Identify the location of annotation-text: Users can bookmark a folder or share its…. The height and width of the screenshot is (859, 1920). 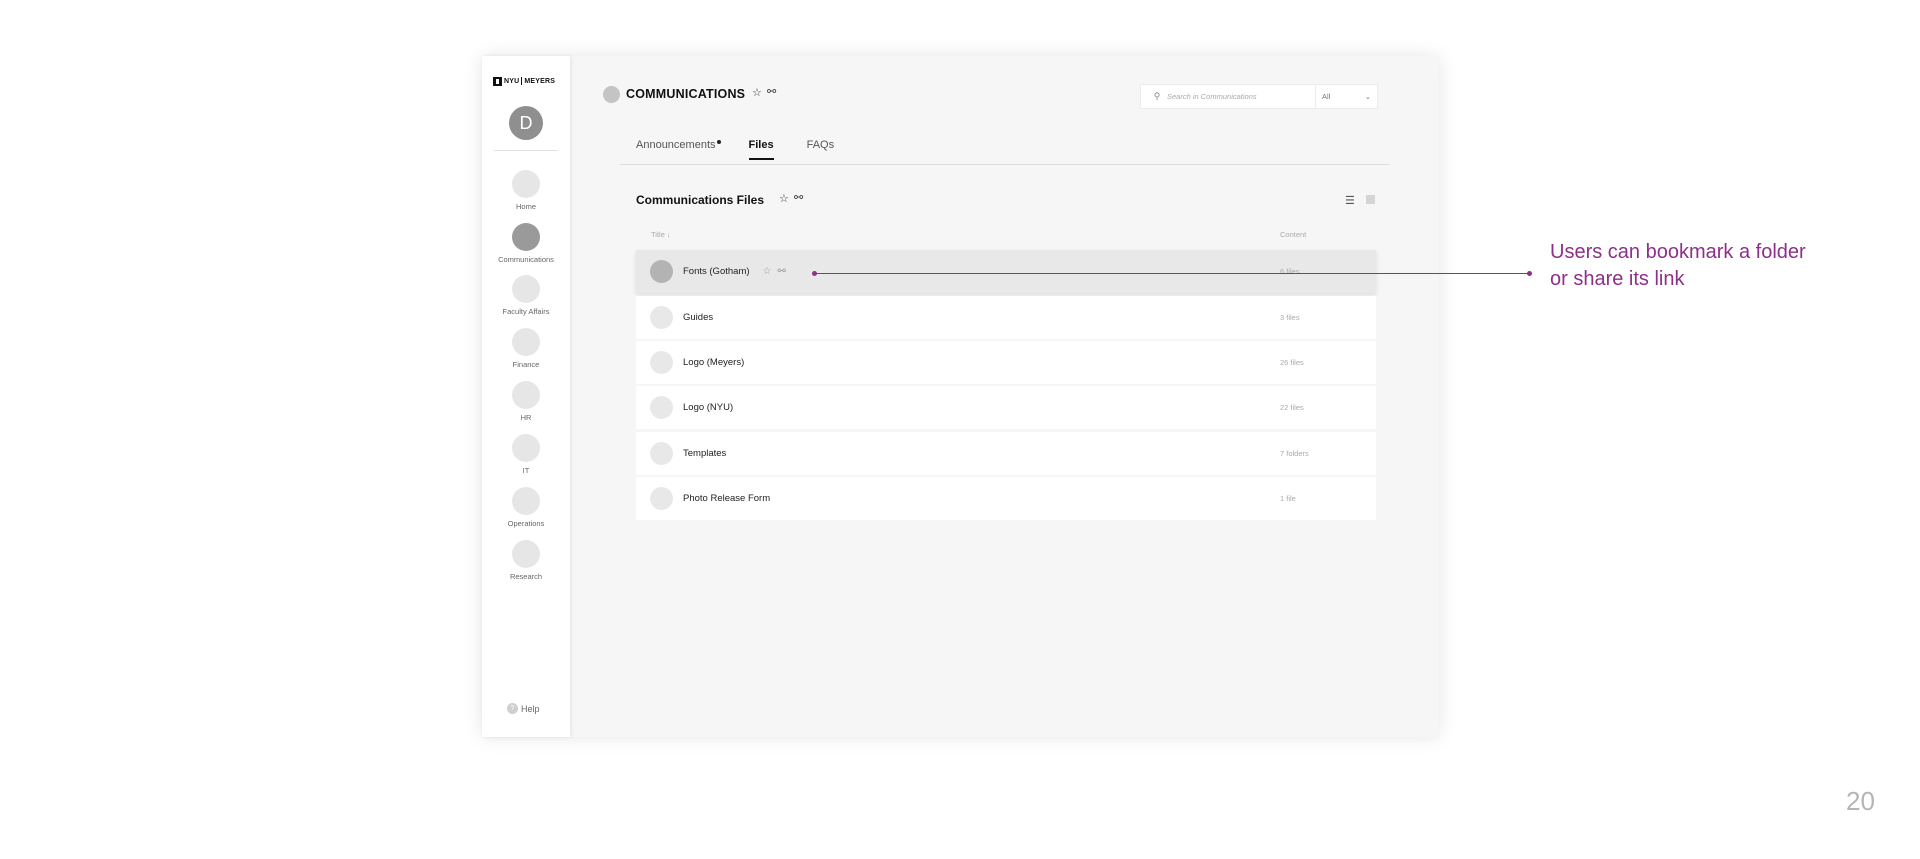
(1678, 266).